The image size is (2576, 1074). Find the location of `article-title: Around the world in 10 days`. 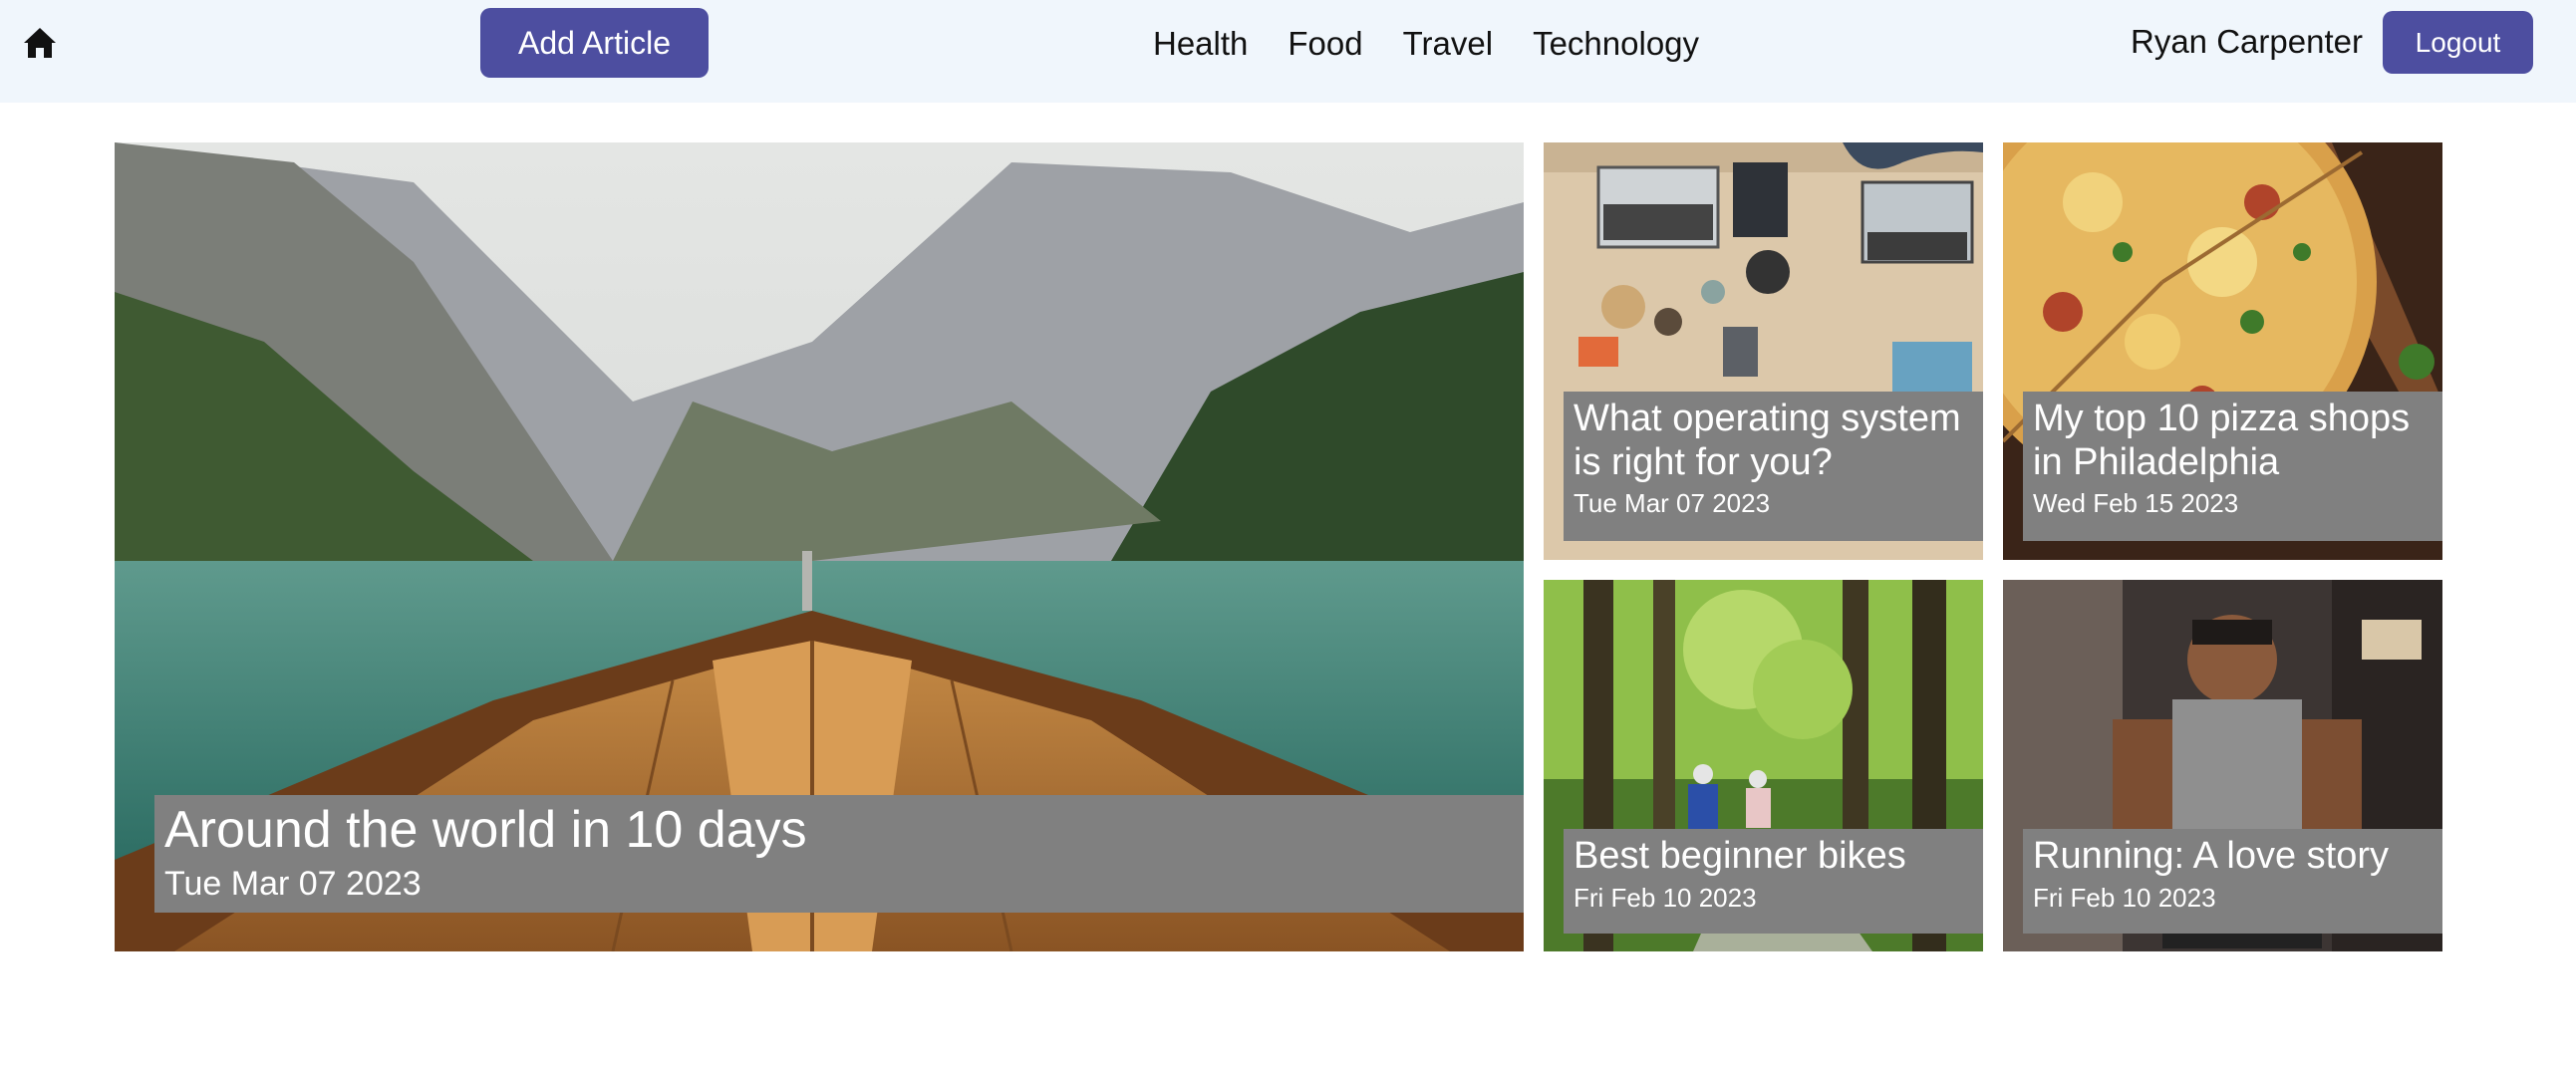

article-title: Around the world in 10 days is located at coordinates (839, 831).